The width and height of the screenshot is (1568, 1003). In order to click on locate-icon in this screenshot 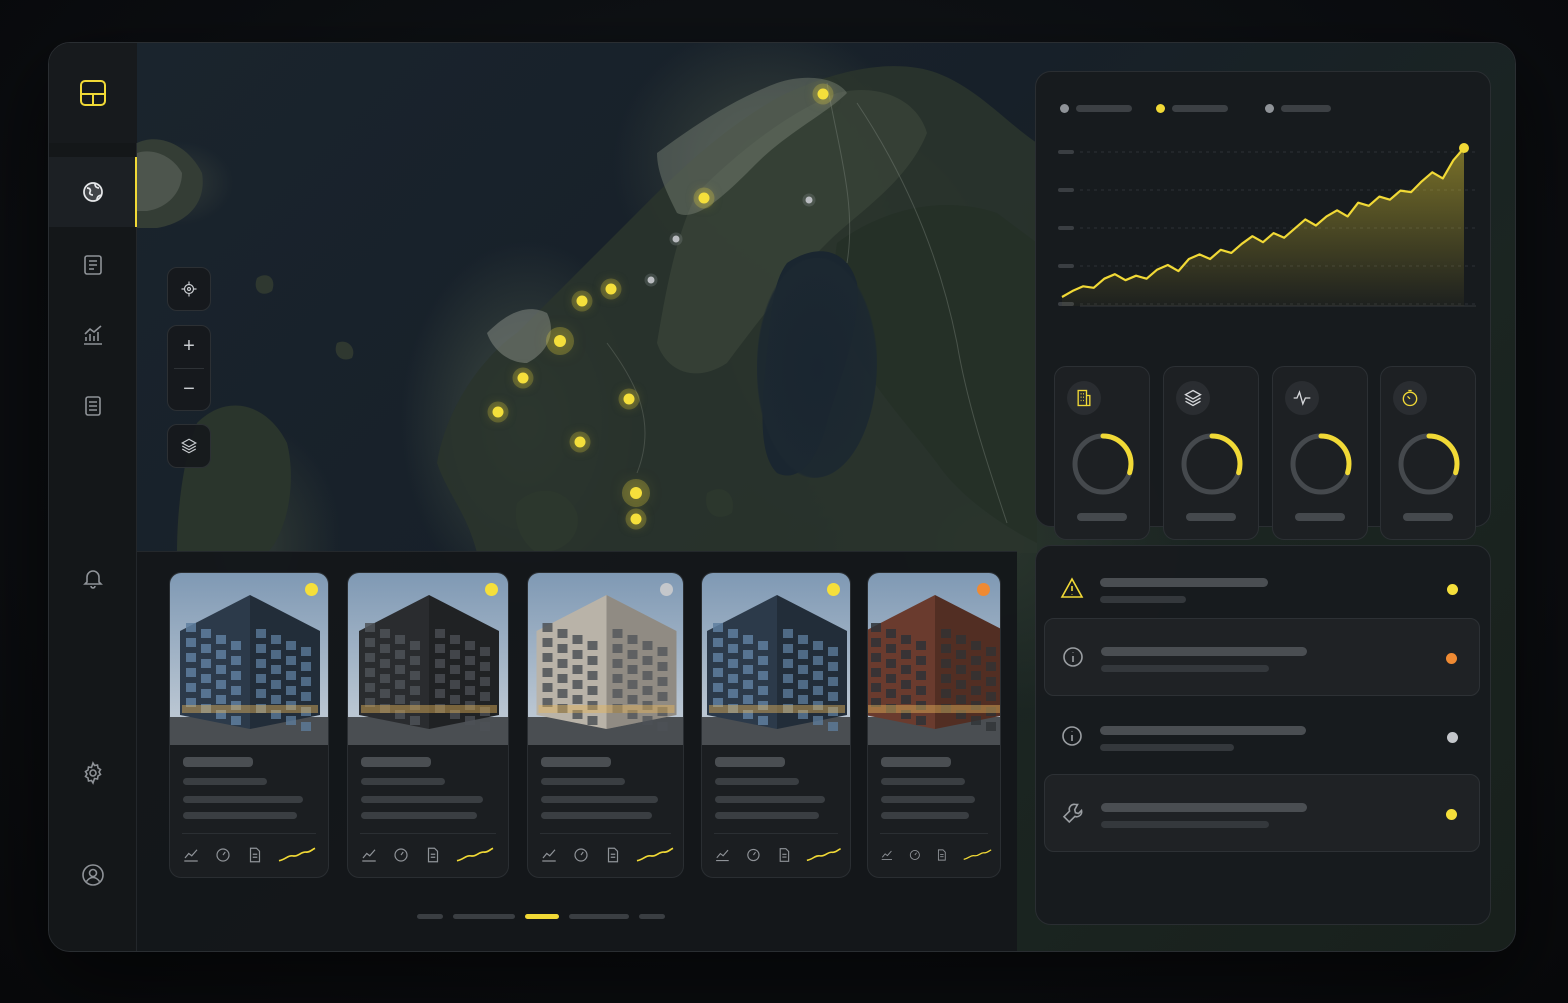, I will do `click(189, 289)`.